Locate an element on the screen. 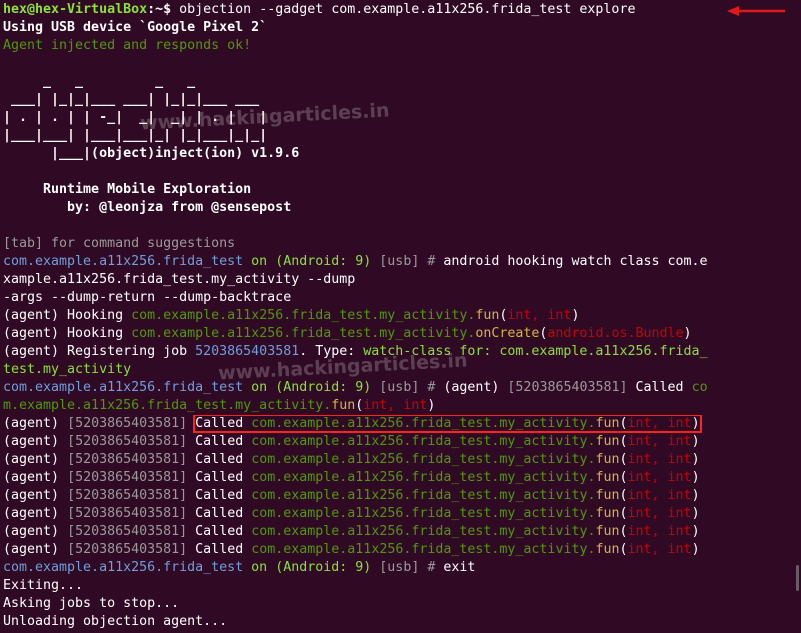 This screenshot has height=633, width=801. banner-line-2: | . | . | | -_| _| _| | . | | is located at coordinates (135, 117).